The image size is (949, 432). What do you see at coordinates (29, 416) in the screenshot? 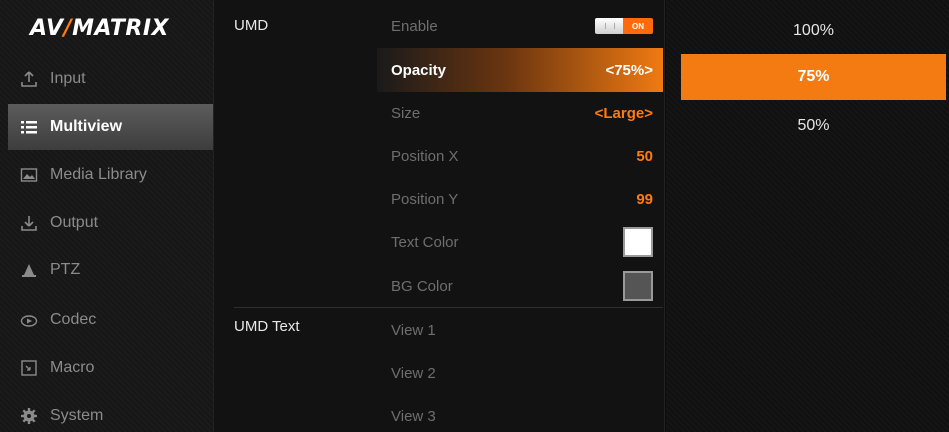
I see `gear-icon` at bounding box center [29, 416].